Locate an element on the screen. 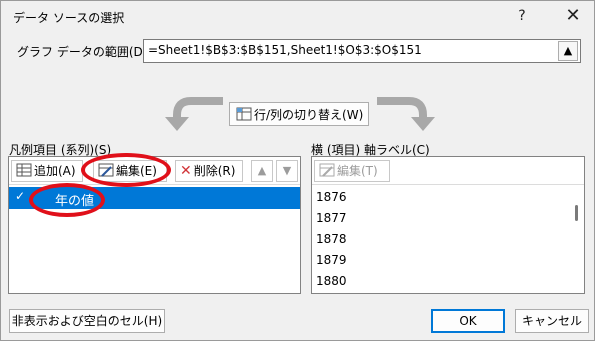 Image resolution: width=595 pixels, height=341 pixels. curved-arrow-right-icon is located at coordinates (406, 114).